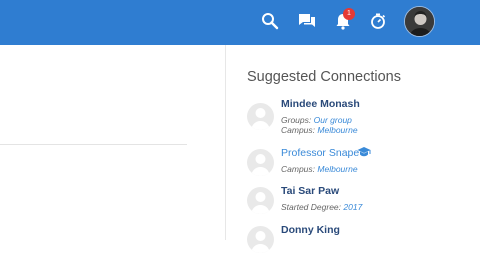 The image size is (480, 253). Describe the element at coordinates (93, 144) in the screenshot. I see `content-divider` at that location.